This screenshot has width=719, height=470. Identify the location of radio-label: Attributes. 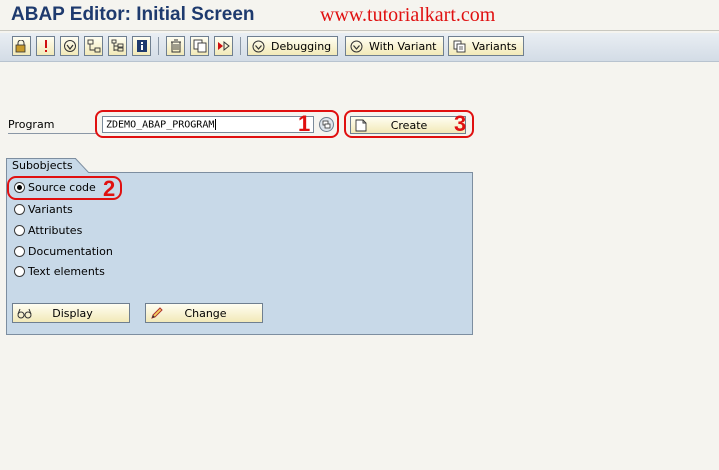
(55, 230).